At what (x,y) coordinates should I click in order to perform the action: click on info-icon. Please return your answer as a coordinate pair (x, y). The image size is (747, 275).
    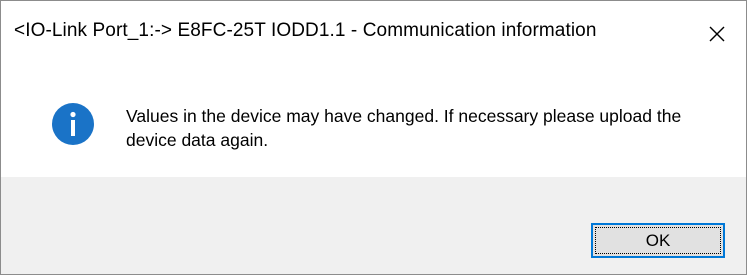
    Looking at the image, I should click on (73, 124).